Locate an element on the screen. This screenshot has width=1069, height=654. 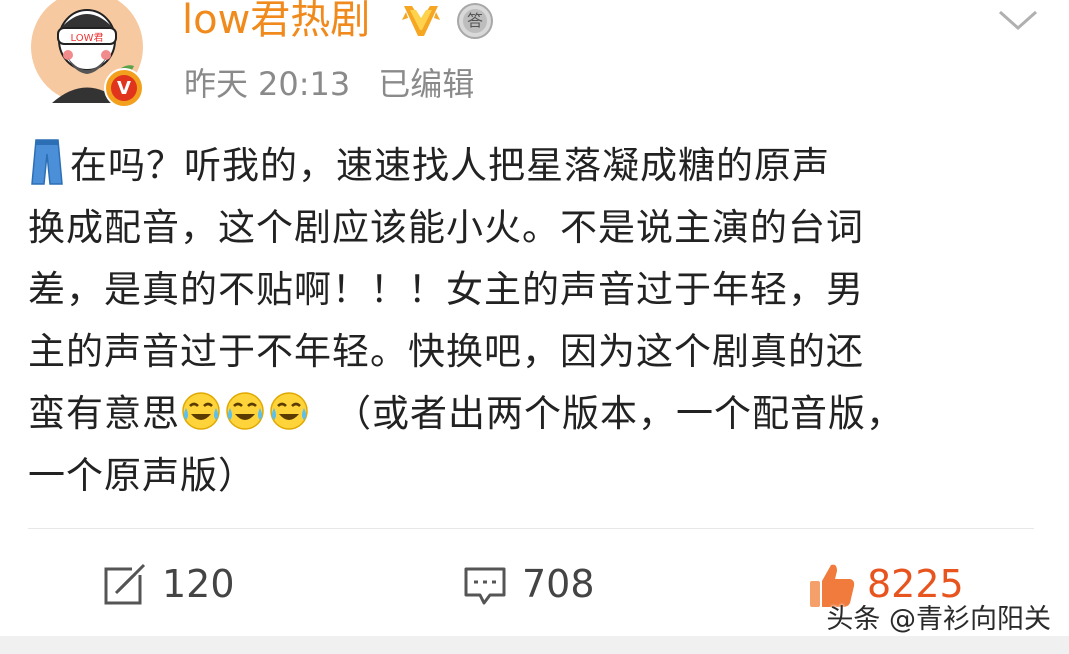
content-line-2: 换成配音，这个剧应该能小火。不是说主演的台词 is located at coordinates (446, 227).